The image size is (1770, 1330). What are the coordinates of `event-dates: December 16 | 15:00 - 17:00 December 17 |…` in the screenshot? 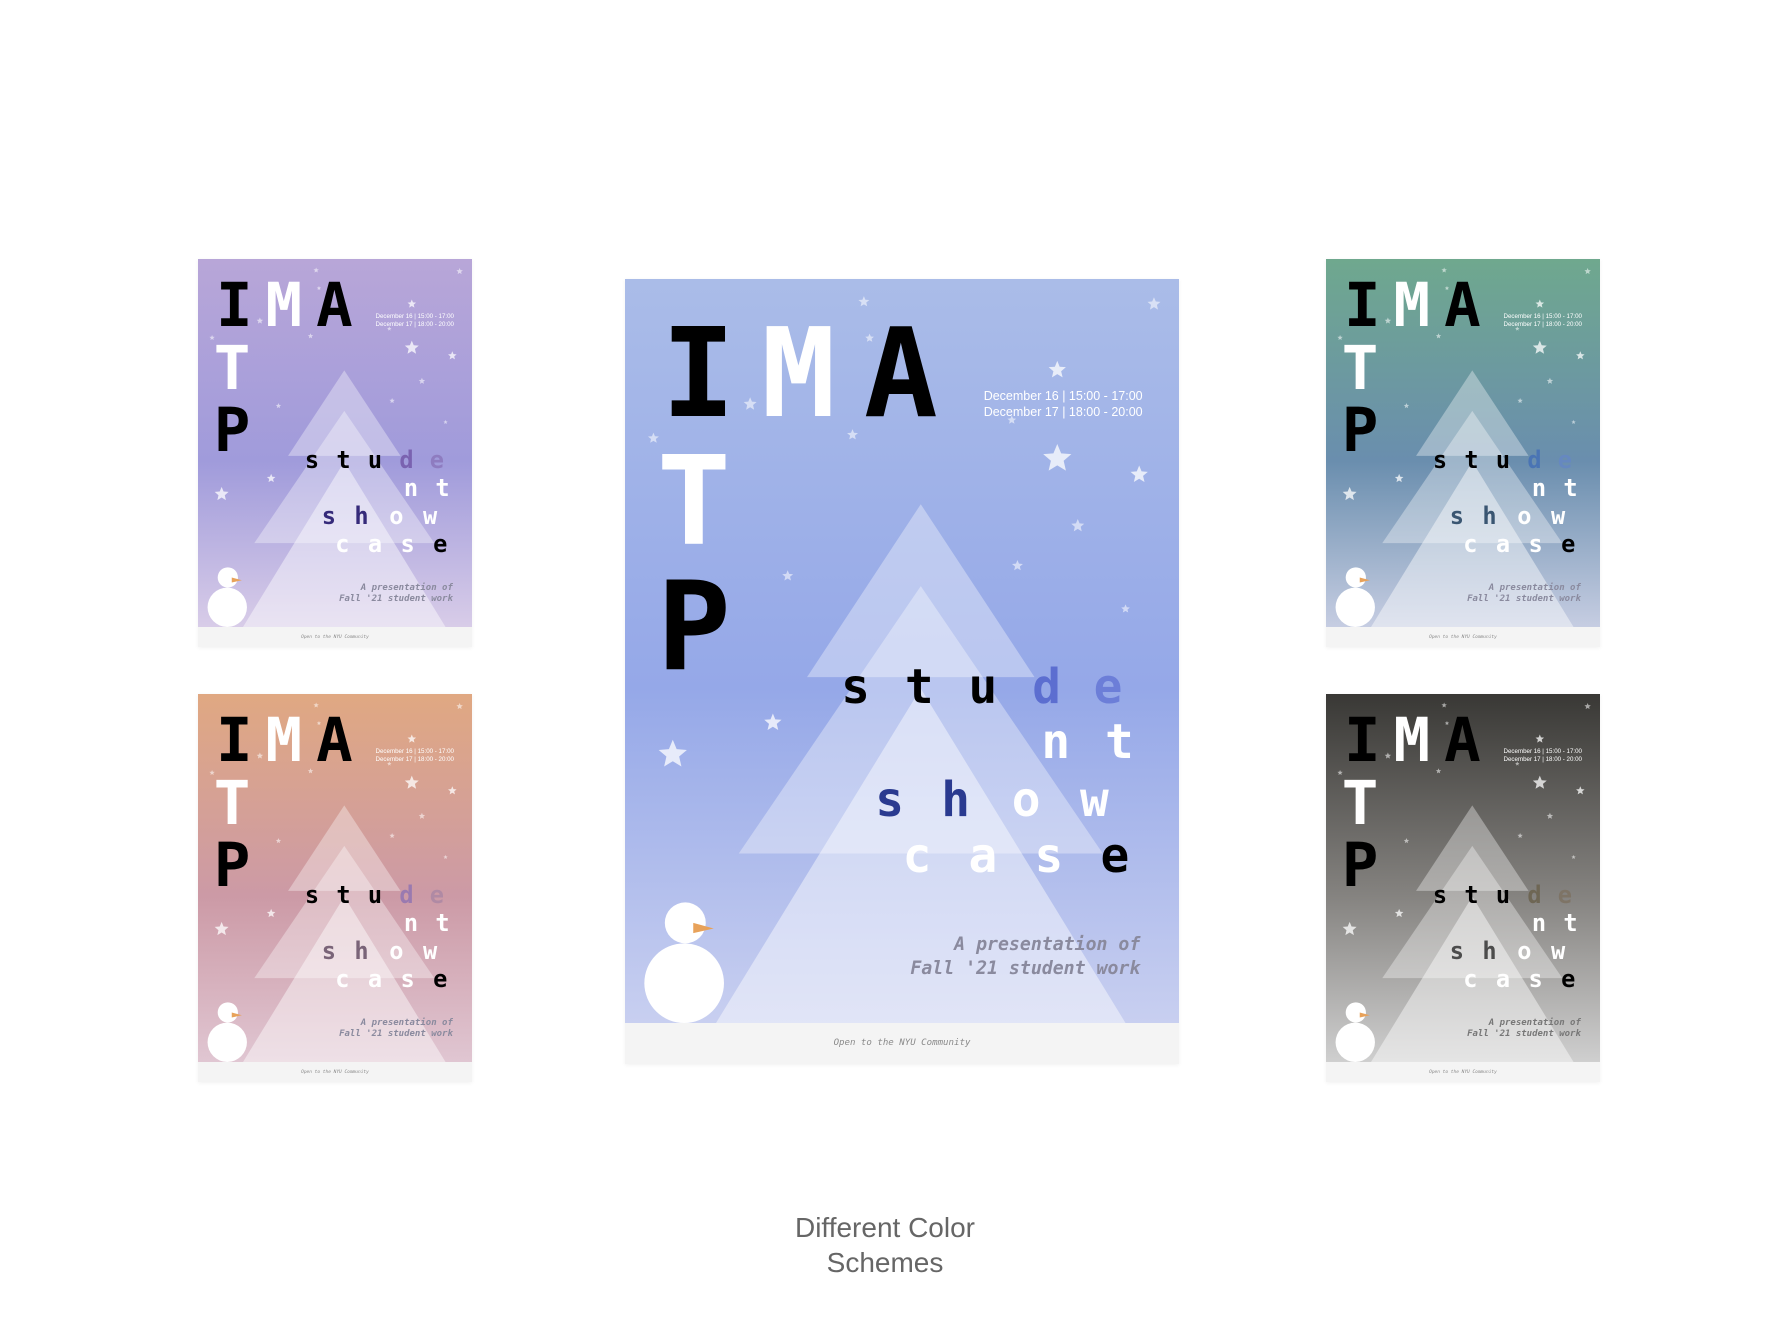 It's located at (415, 321).